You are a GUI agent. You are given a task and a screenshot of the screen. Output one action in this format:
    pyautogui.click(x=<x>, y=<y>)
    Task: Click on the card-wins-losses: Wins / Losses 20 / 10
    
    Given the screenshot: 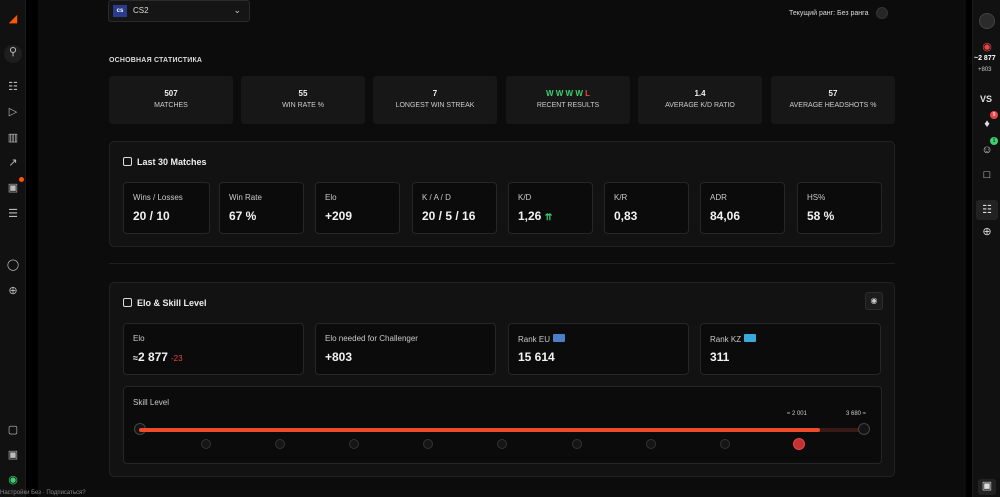 What is the action you would take?
    pyautogui.click(x=166, y=208)
    